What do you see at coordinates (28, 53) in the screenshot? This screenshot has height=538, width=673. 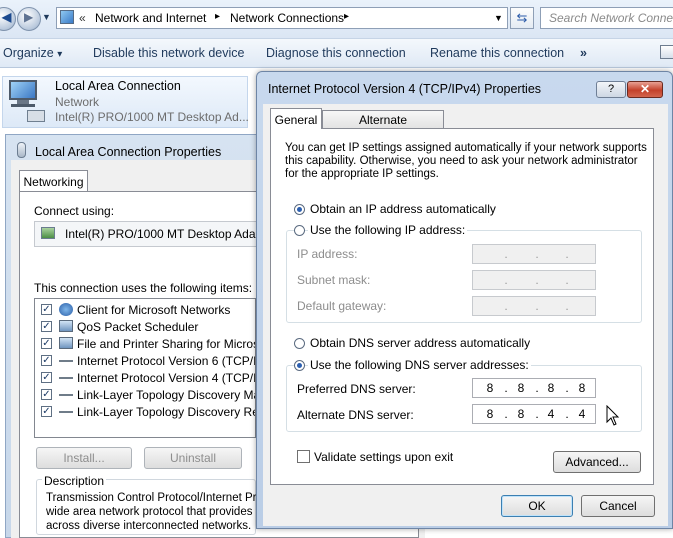 I see `organize-label: Organize` at bounding box center [28, 53].